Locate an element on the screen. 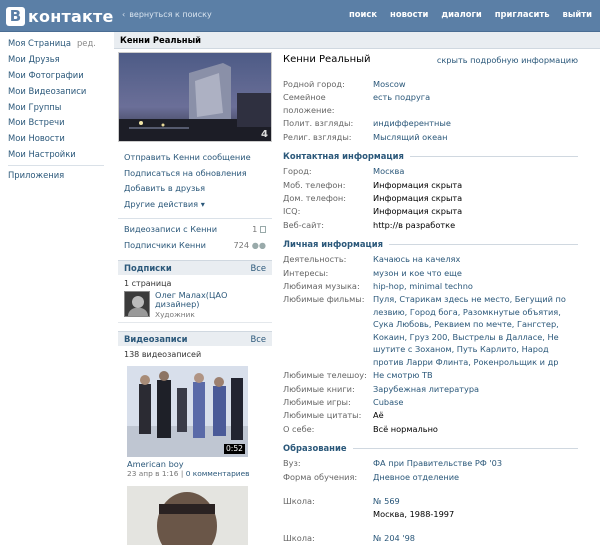 The height and width of the screenshot is (545, 600). menu-item-my-page: Моя Страница ред. is located at coordinates (60, 44).